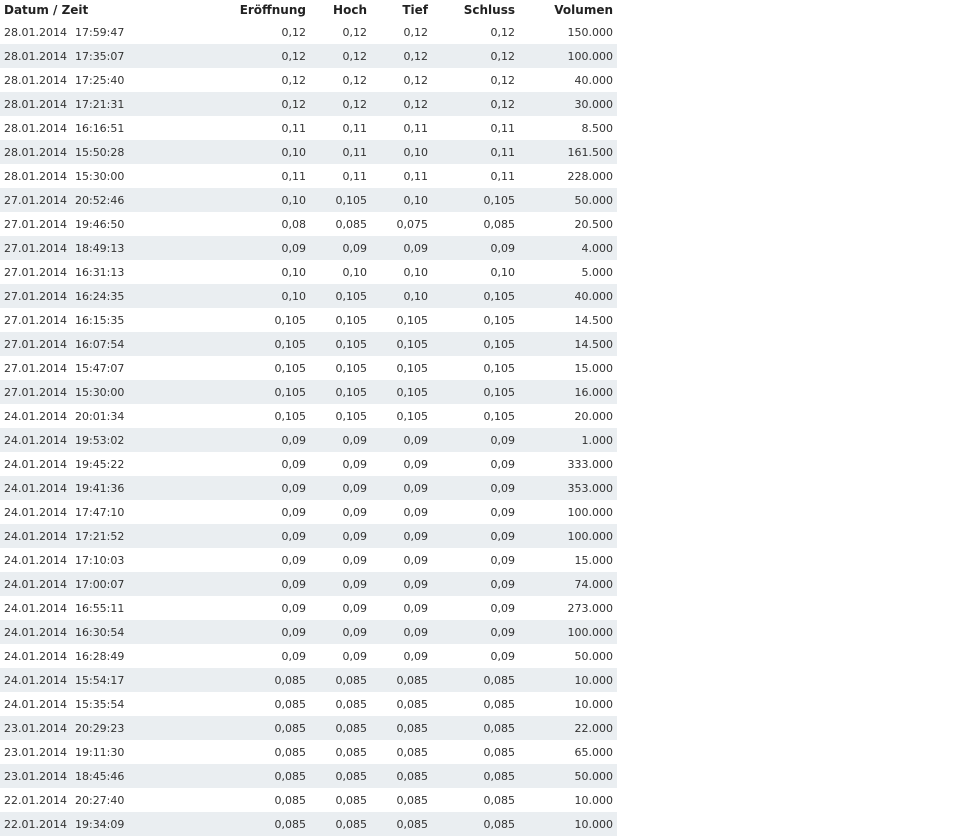  What do you see at coordinates (102, 488) in the screenshot?
I see `cell-datetime: 24.01.2014 19:41:36` at bounding box center [102, 488].